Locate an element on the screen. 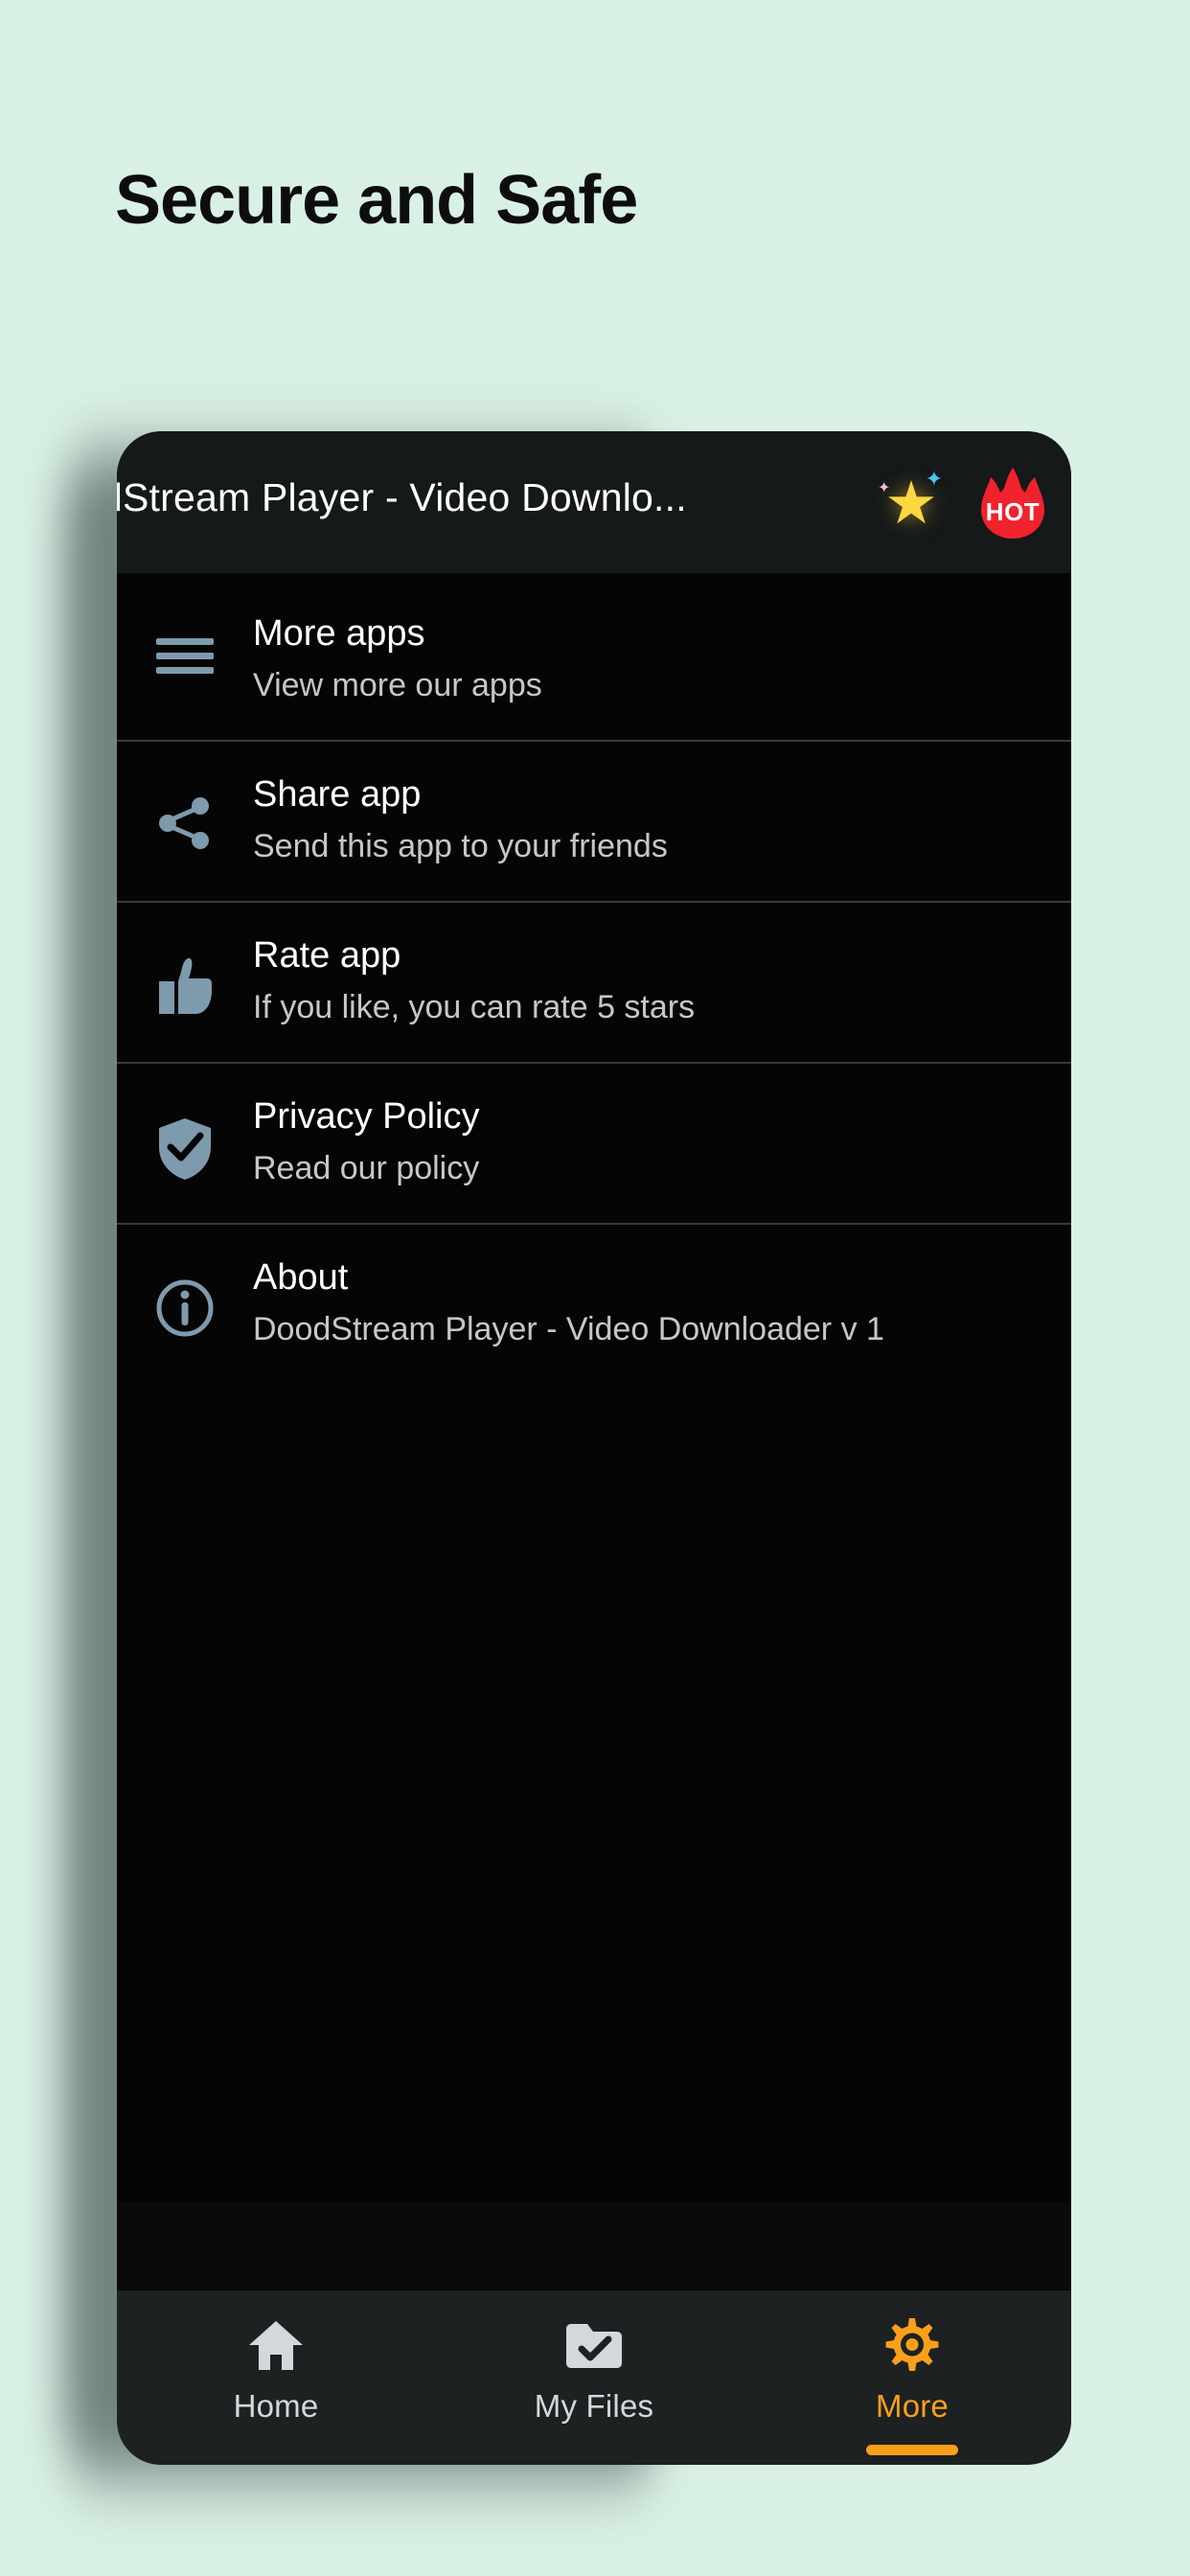  star-glyph: ★ is located at coordinates (911, 504).